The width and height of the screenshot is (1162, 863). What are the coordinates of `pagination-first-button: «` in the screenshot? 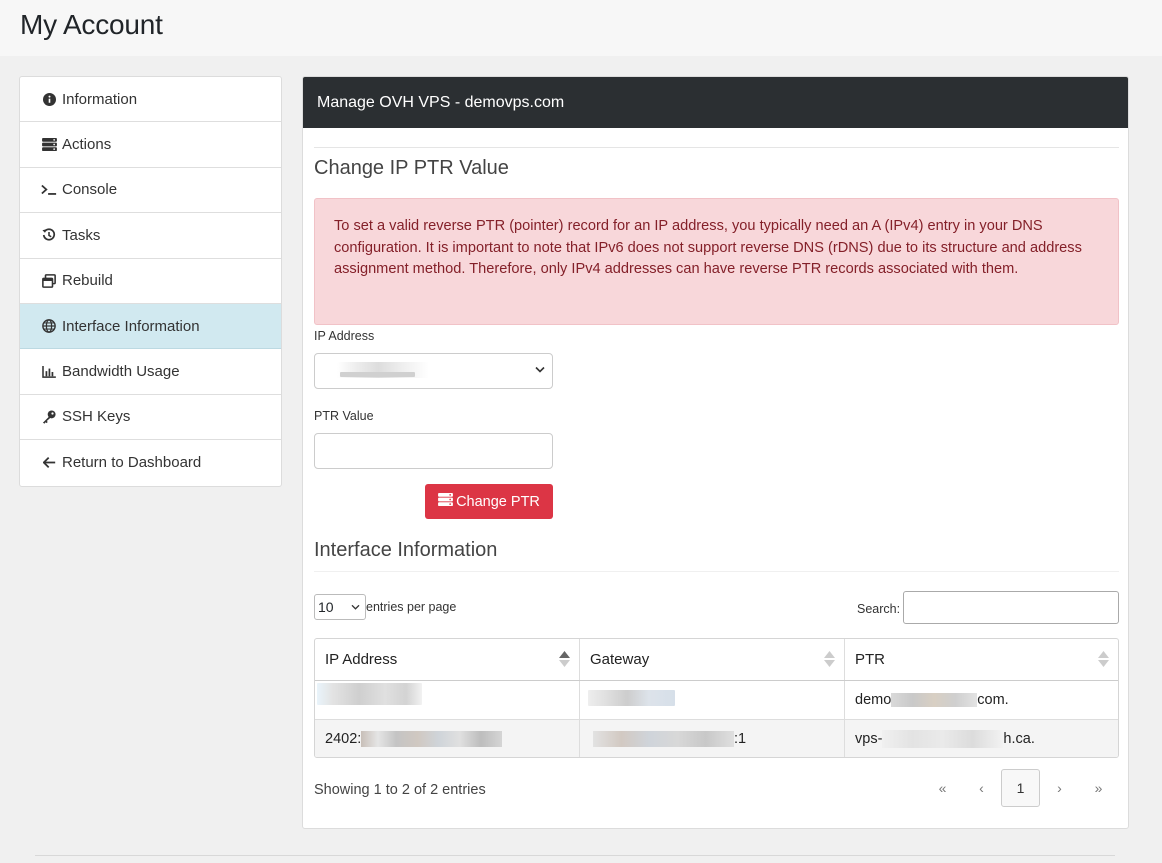 It's located at (942, 788).